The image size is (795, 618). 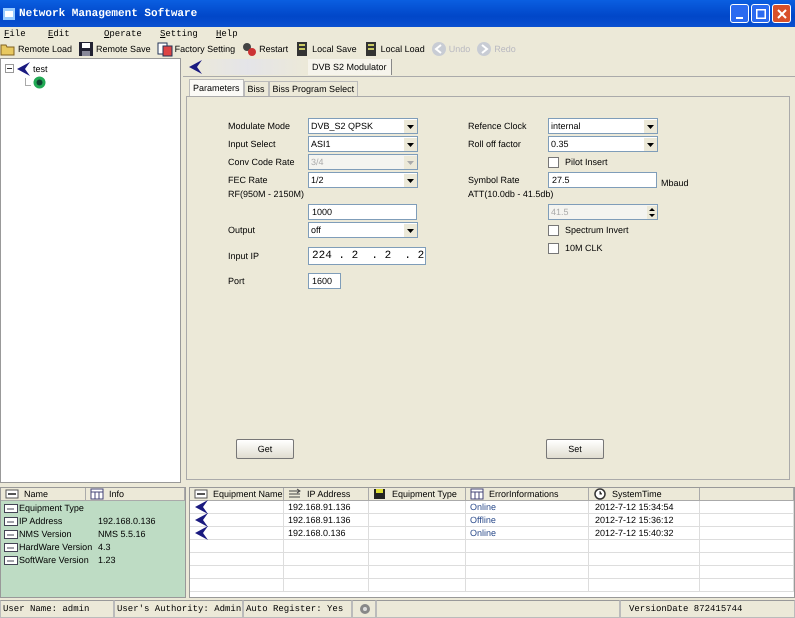 What do you see at coordinates (586, 162) in the screenshot?
I see `checkbox-label: Pilot Insert` at bounding box center [586, 162].